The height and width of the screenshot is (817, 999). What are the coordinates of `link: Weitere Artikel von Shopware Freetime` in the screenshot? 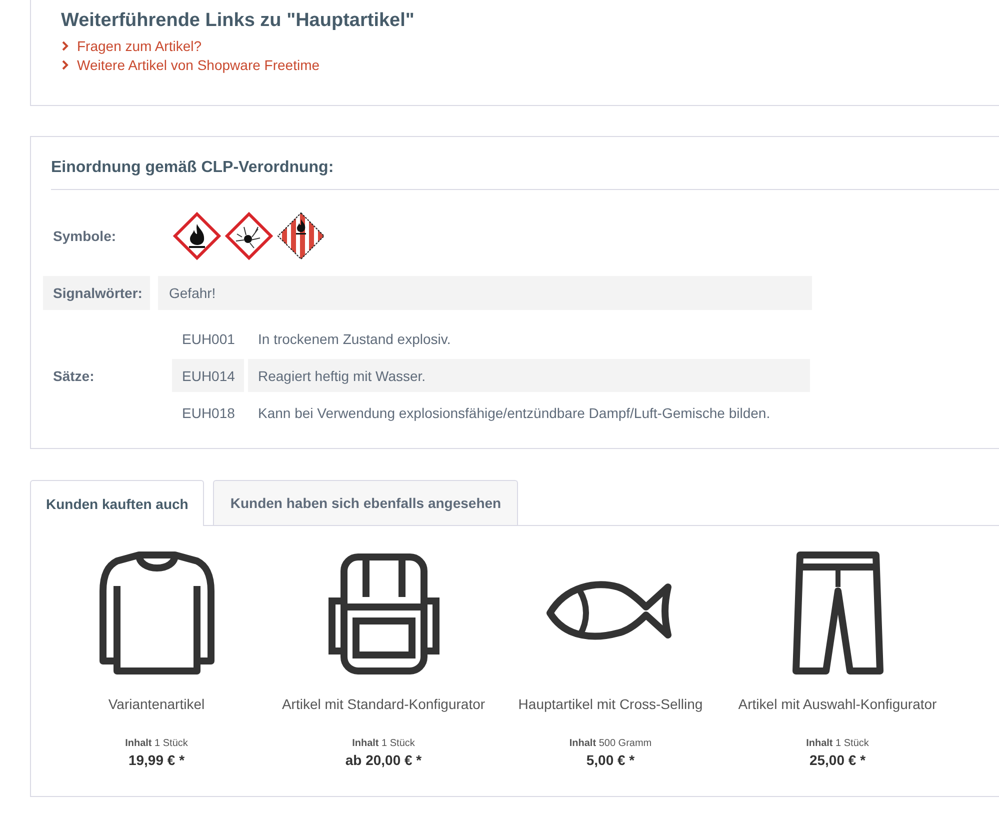 It's located at (190, 65).